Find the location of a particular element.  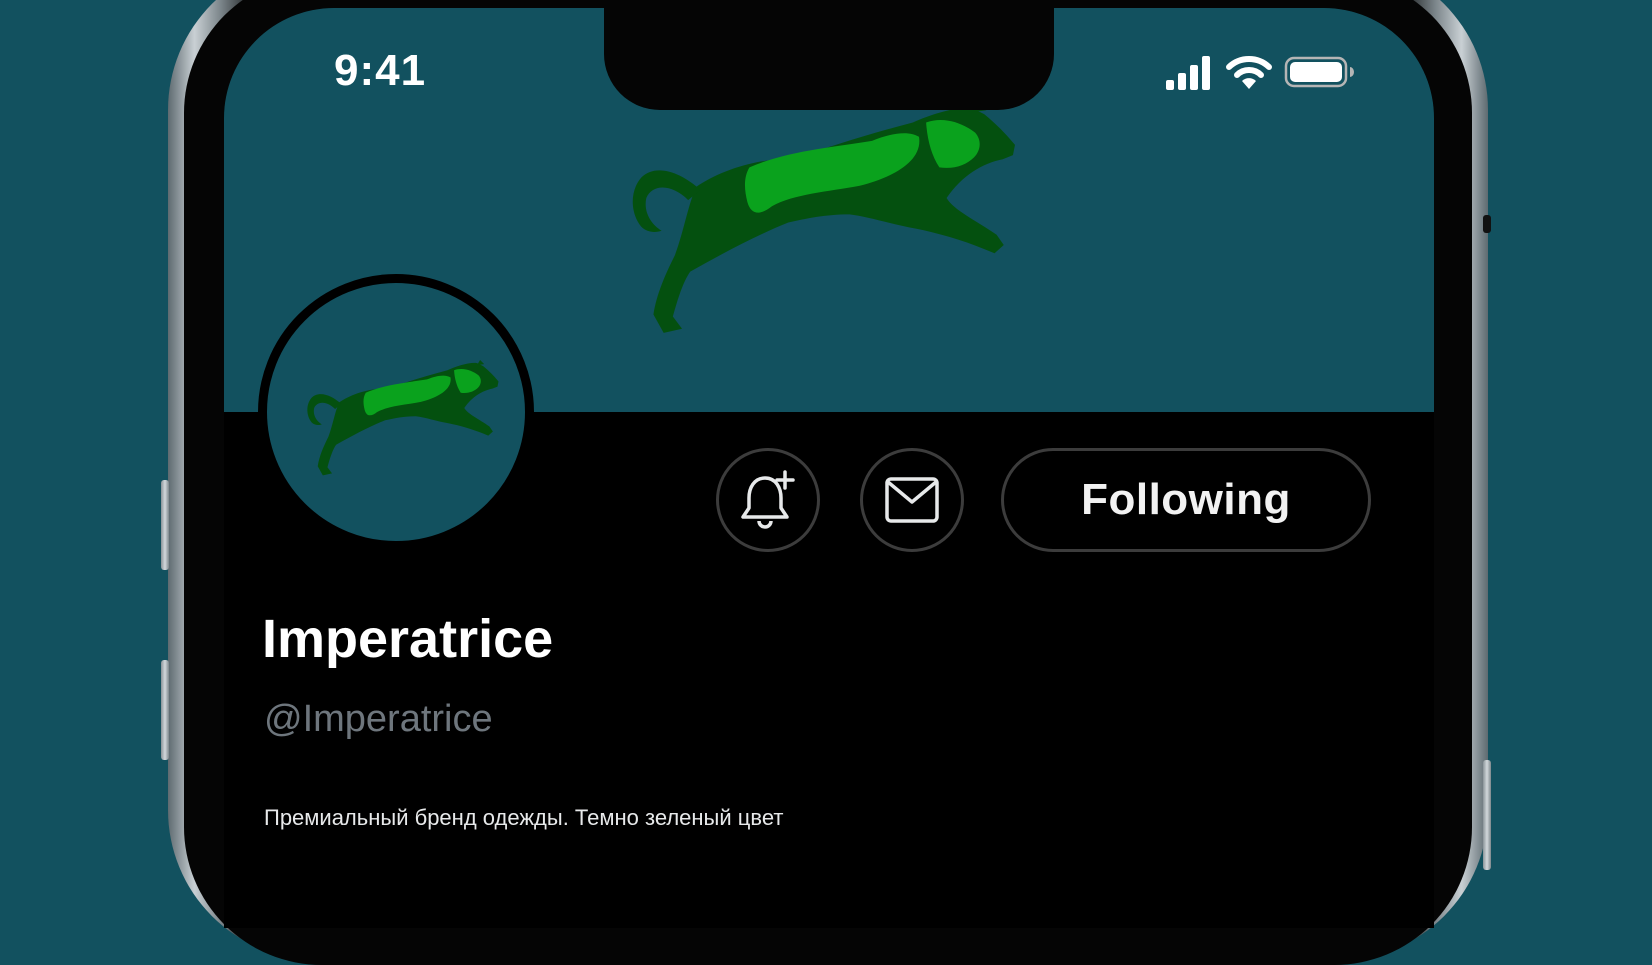

following-button: Following is located at coordinates (1186, 500).